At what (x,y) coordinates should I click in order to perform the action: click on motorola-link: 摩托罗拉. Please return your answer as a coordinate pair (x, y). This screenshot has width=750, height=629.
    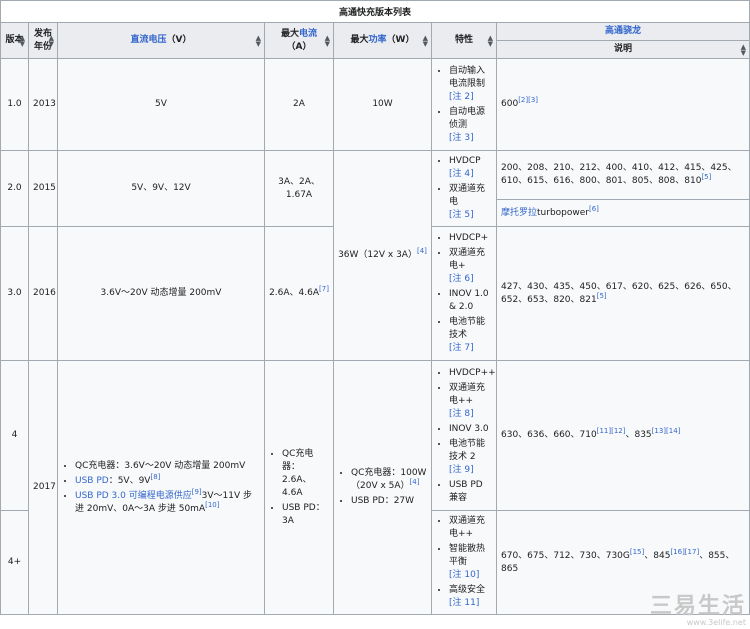
    Looking at the image, I should click on (519, 213).